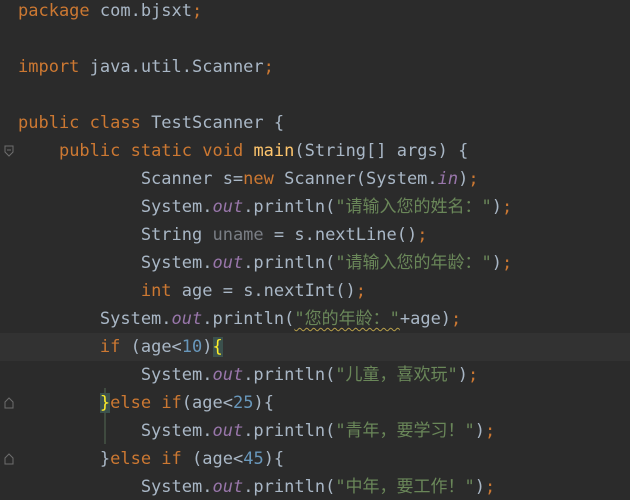  I want to click on code-line: String uname = s.nextLine();, so click(324, 235).